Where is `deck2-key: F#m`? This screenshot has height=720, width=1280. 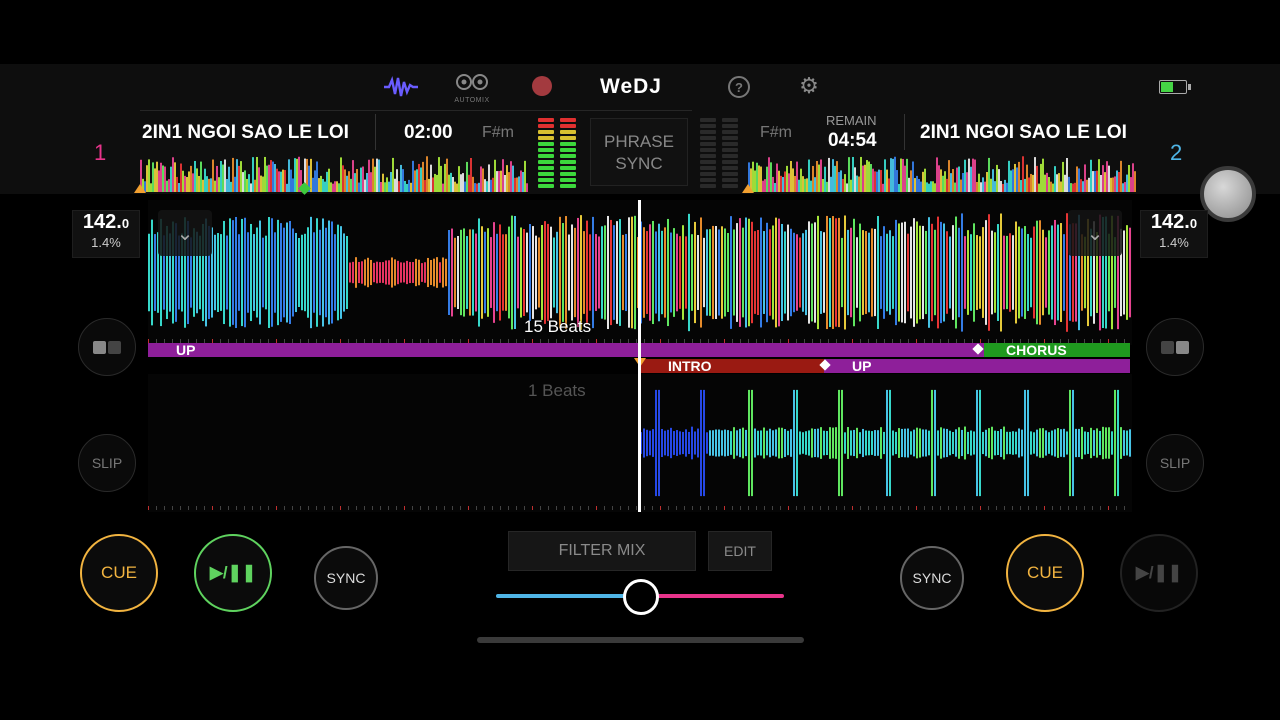
deck2-key: F#m is located at coordinates (776, 132).